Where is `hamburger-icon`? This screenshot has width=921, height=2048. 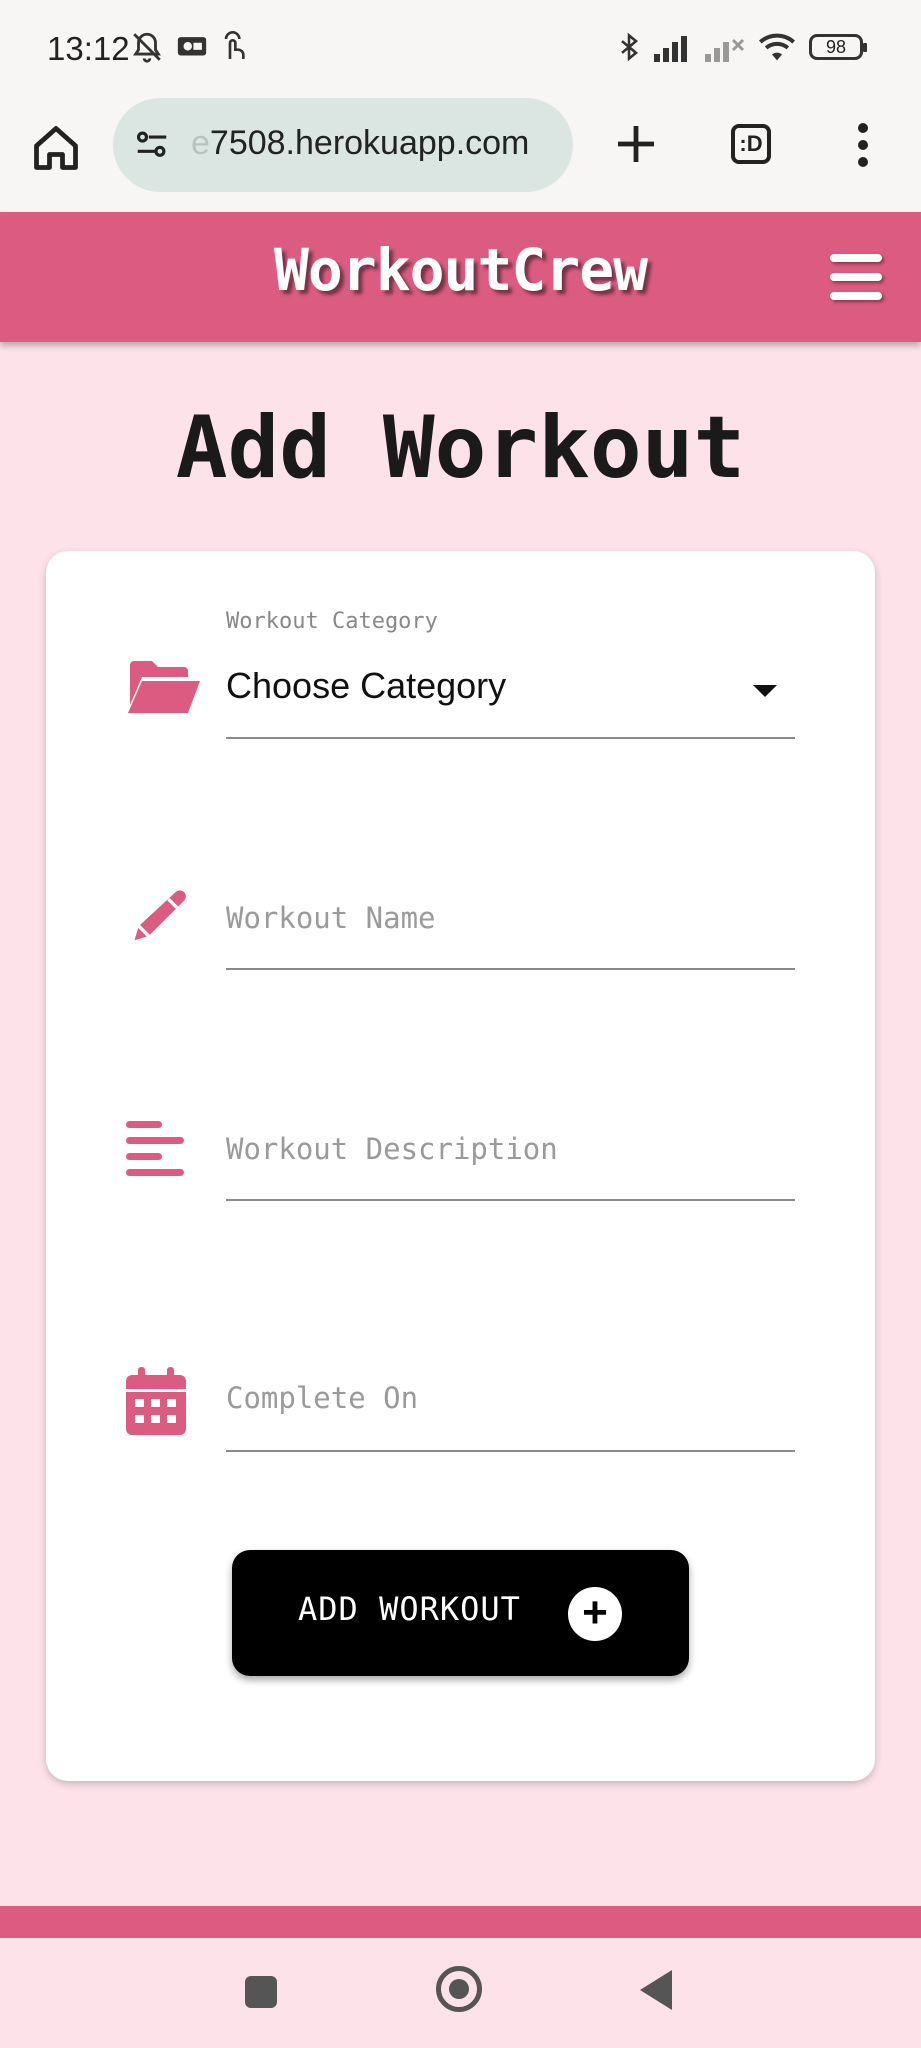 hamburger-icon is located at coordinates (856, 277).